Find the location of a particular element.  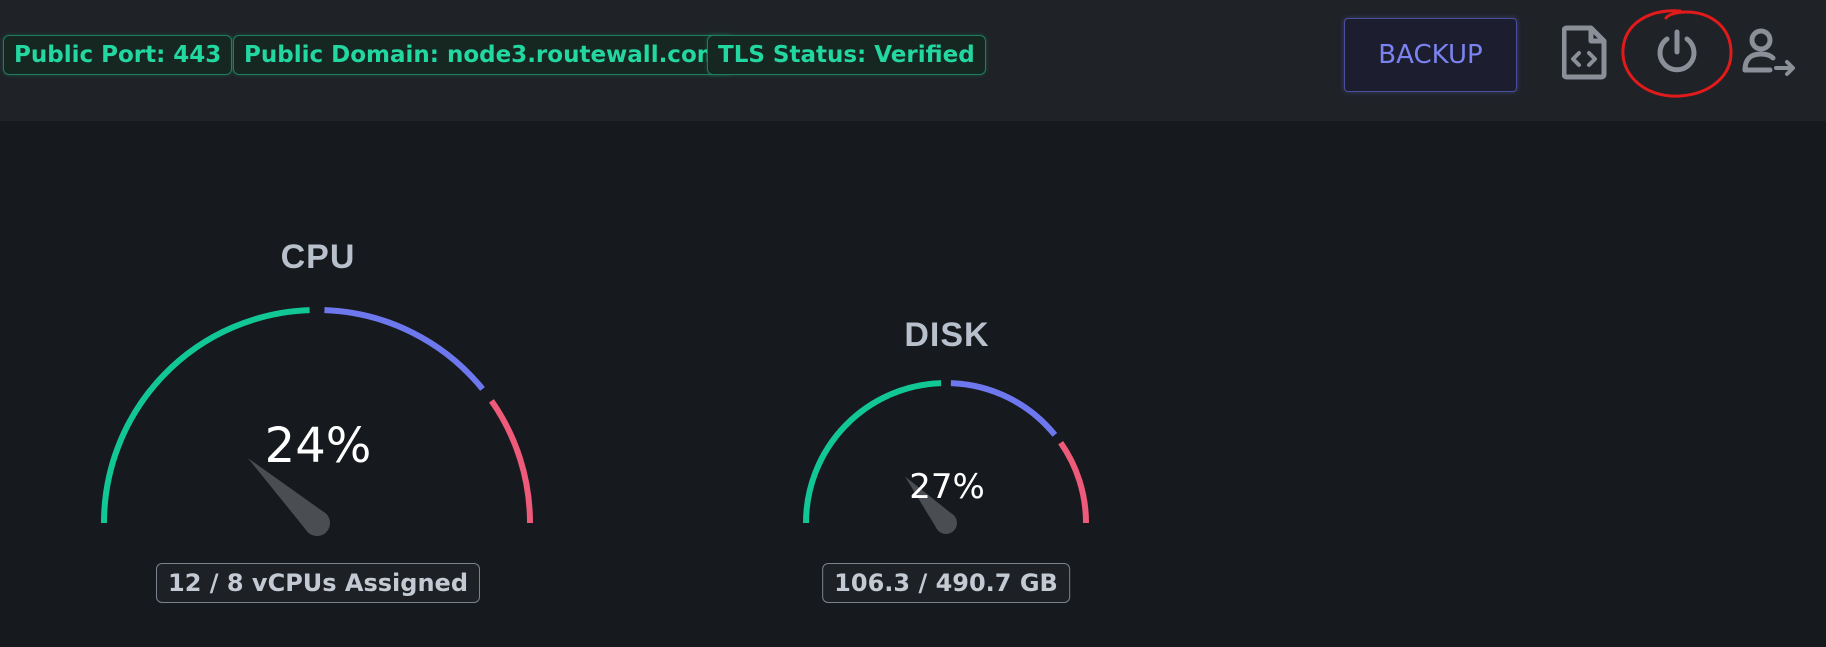

disk-arc-high is located at coordinates (1073, 482).